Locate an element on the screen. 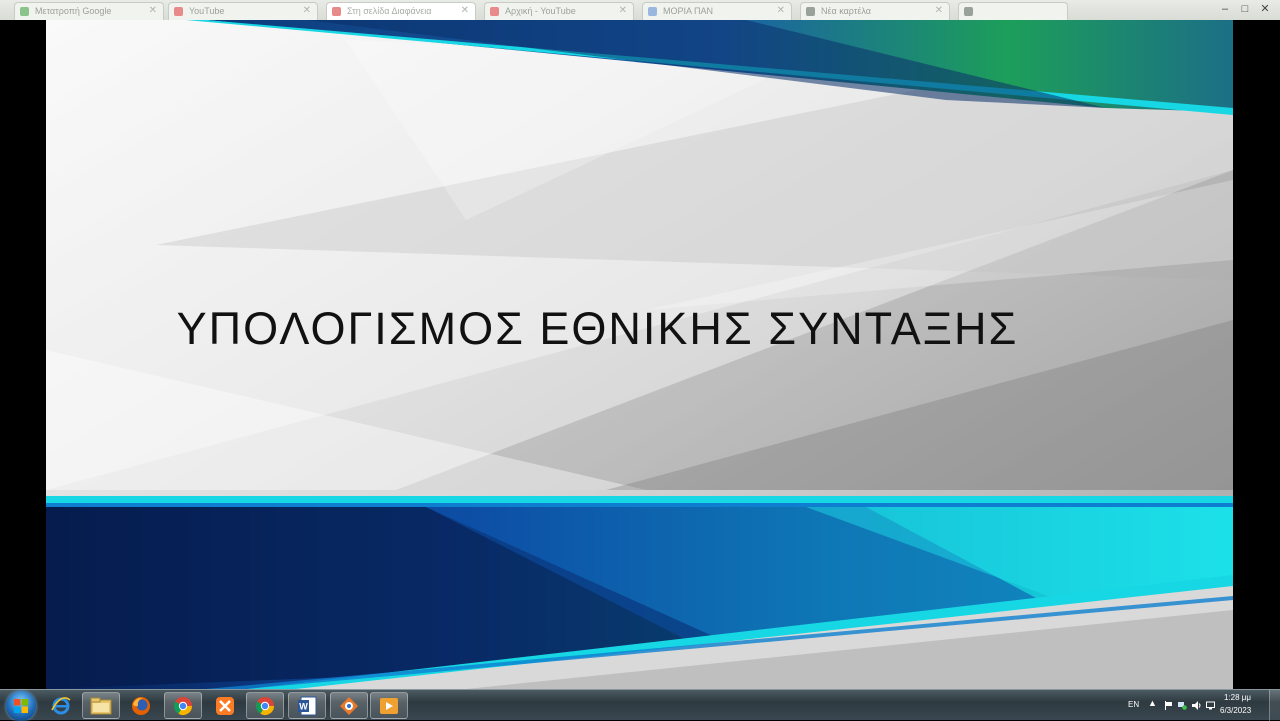 Image resolution: width=1280 pixels, height=721 pixels. windows-logo-icon is located at coordinates (21, 706).